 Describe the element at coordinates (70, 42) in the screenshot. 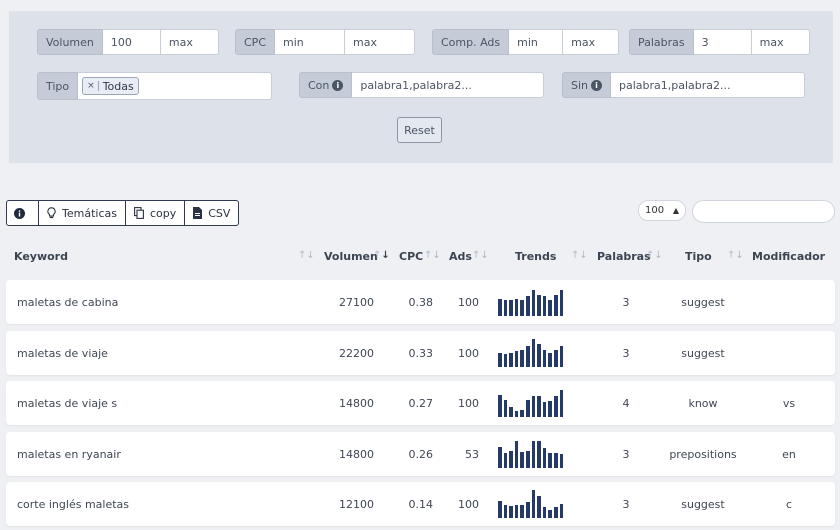

I see `volumen-label: Volumen` at that location.